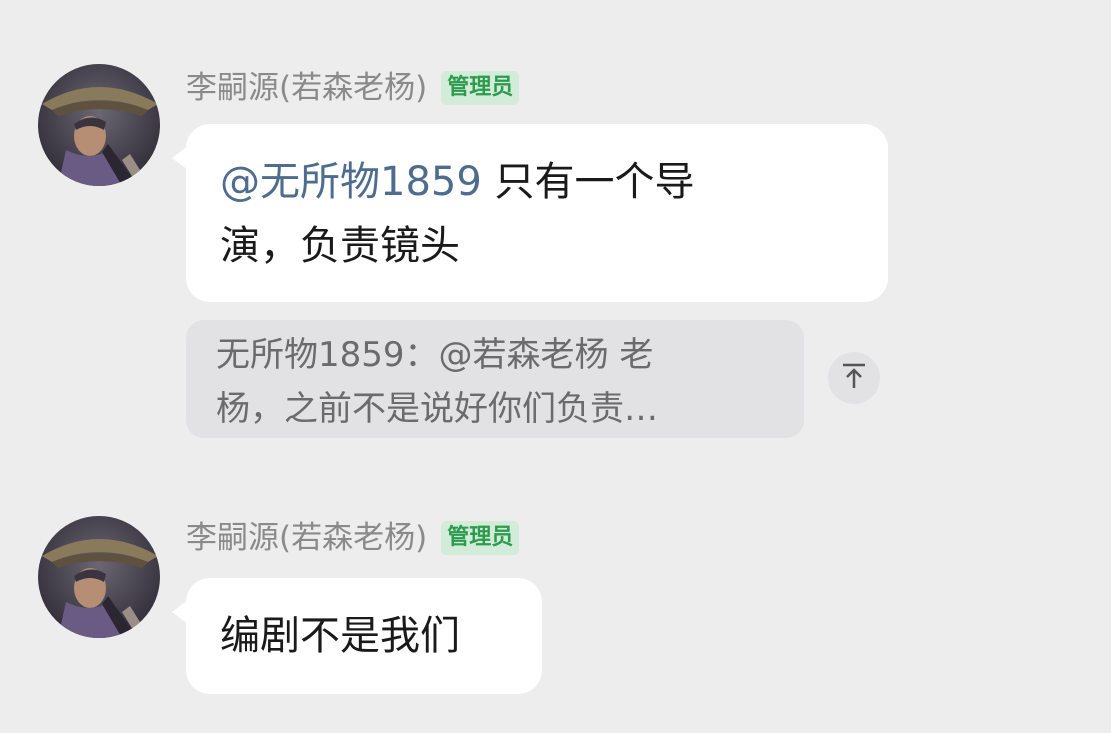  I want to click on quoted-text-line1: 无所物1859：@若森老杨 老, so click(435, 355).